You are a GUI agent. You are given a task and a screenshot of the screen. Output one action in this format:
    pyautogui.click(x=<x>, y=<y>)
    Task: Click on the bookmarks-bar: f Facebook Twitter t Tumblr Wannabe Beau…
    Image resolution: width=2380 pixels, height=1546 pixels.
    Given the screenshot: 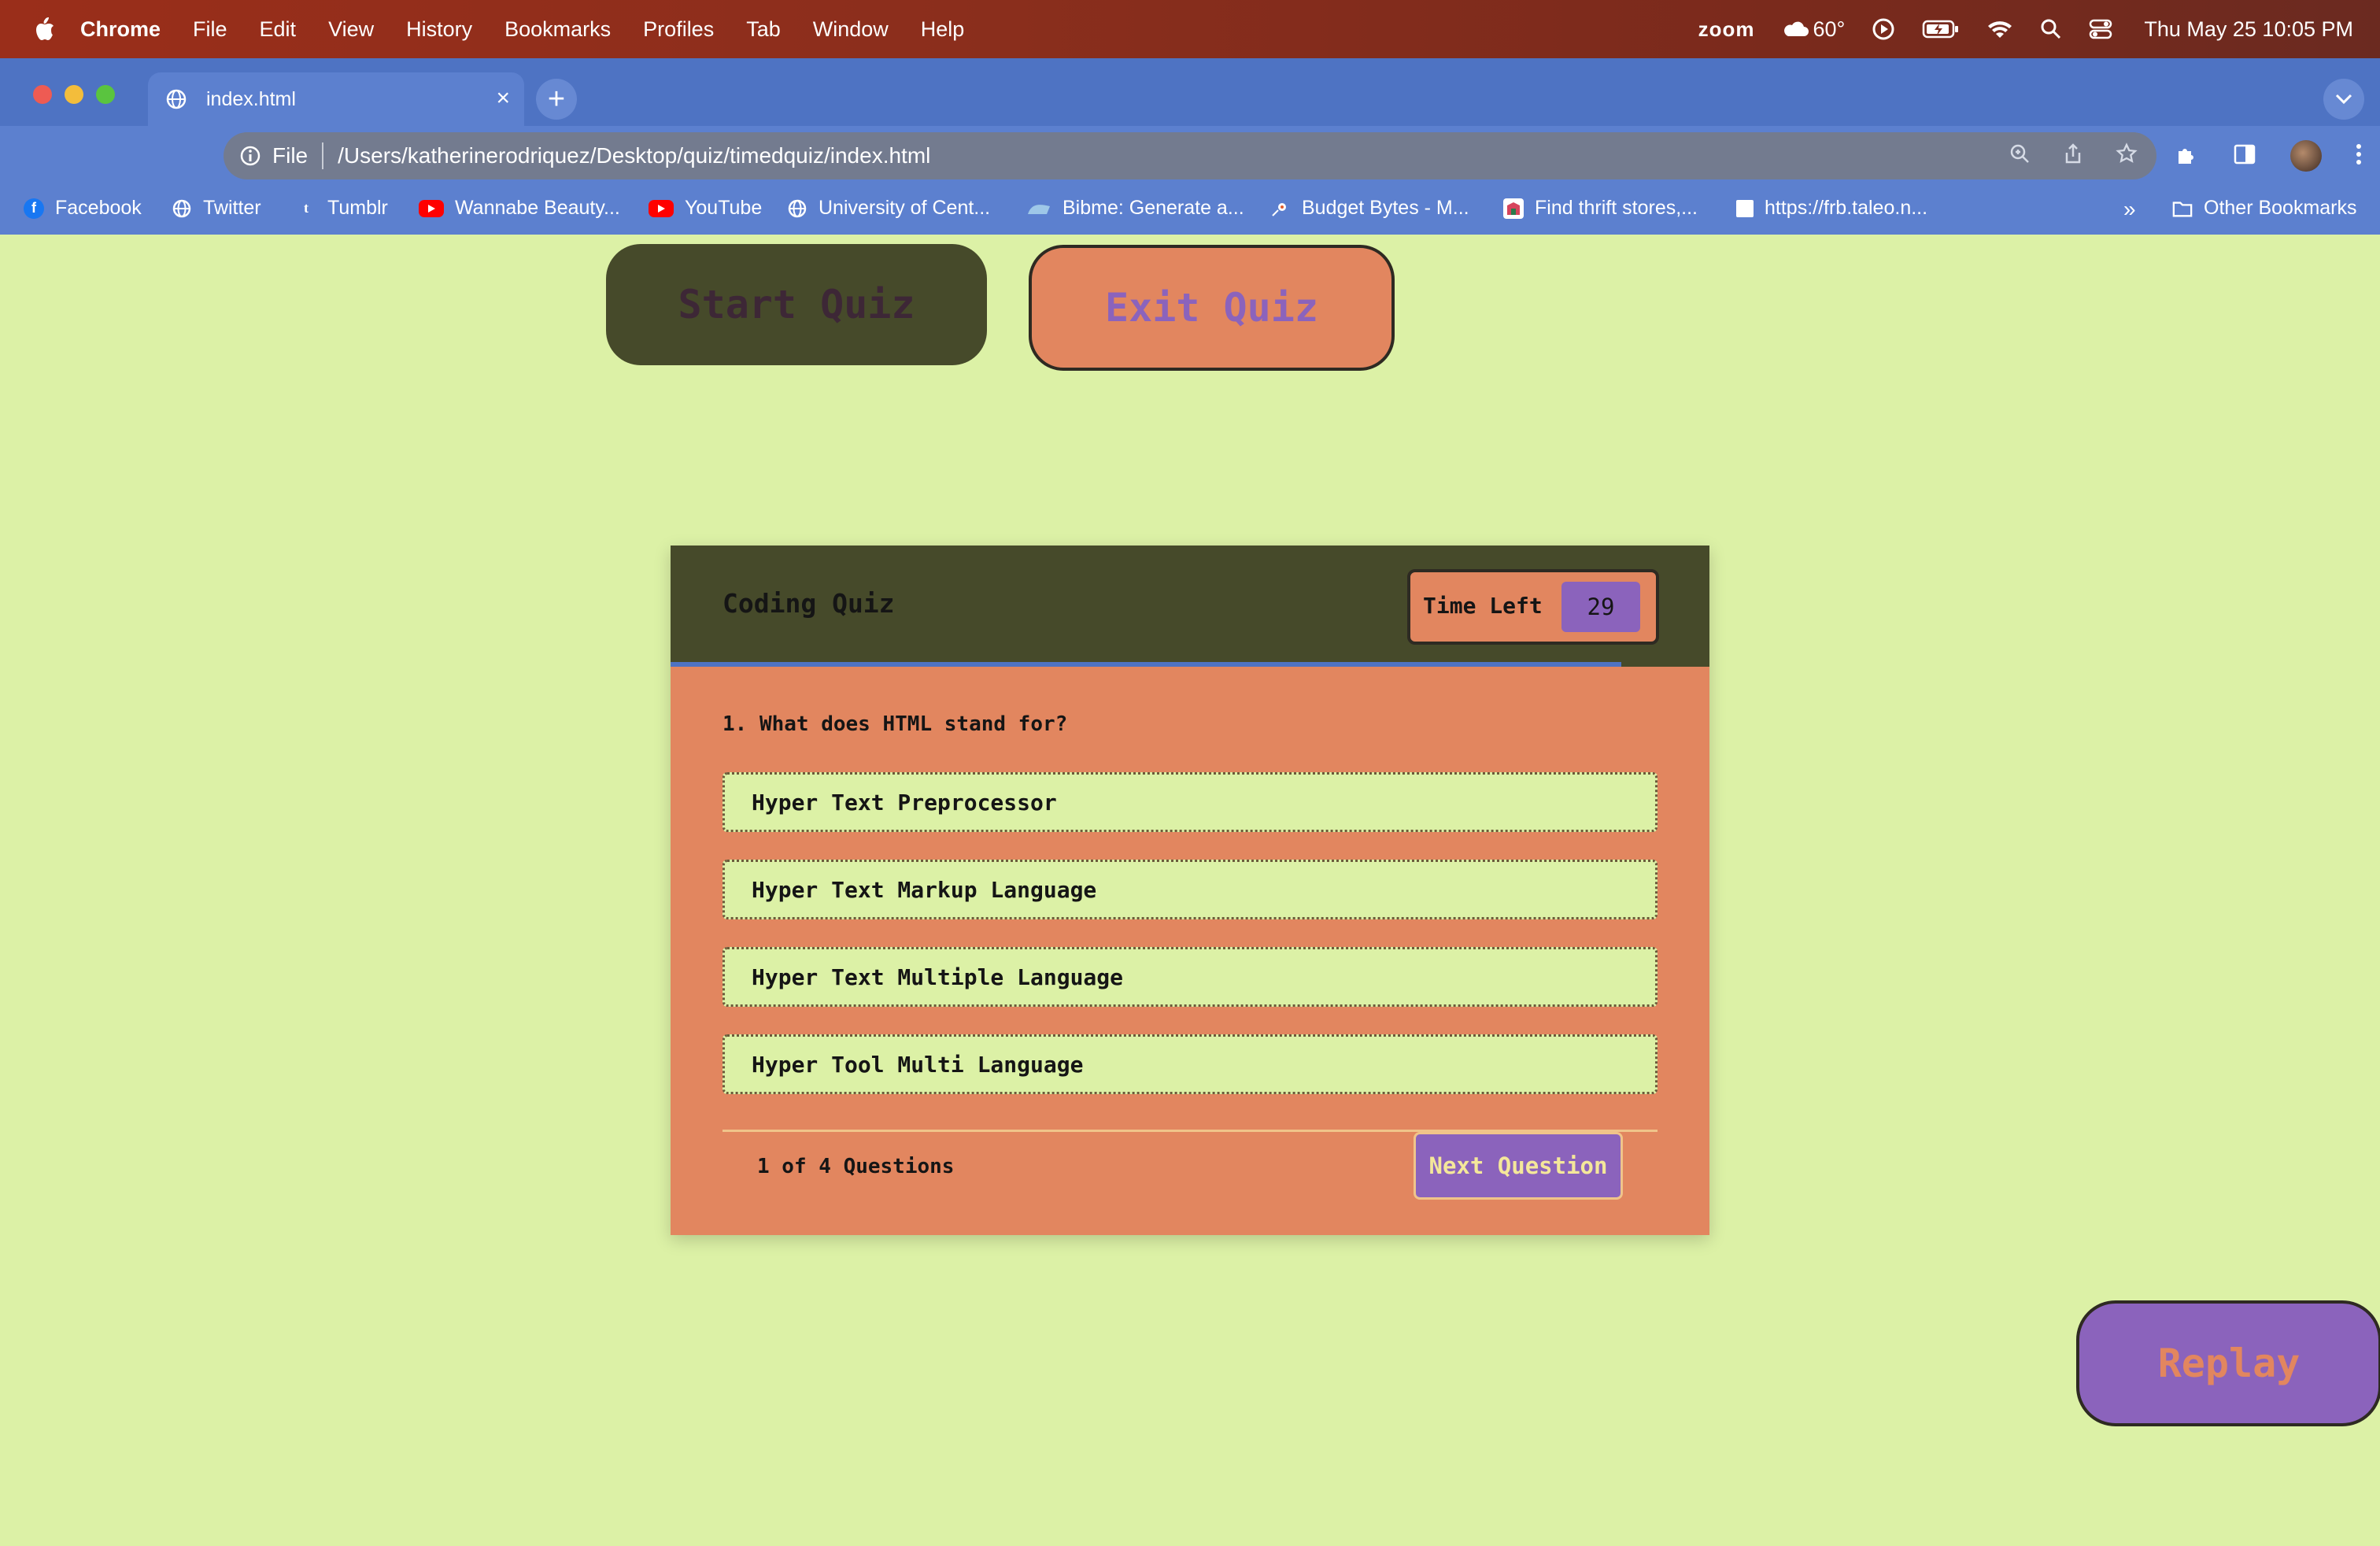 What is the action you would take?
    pyautogui.click(x=1190, y=210)
    